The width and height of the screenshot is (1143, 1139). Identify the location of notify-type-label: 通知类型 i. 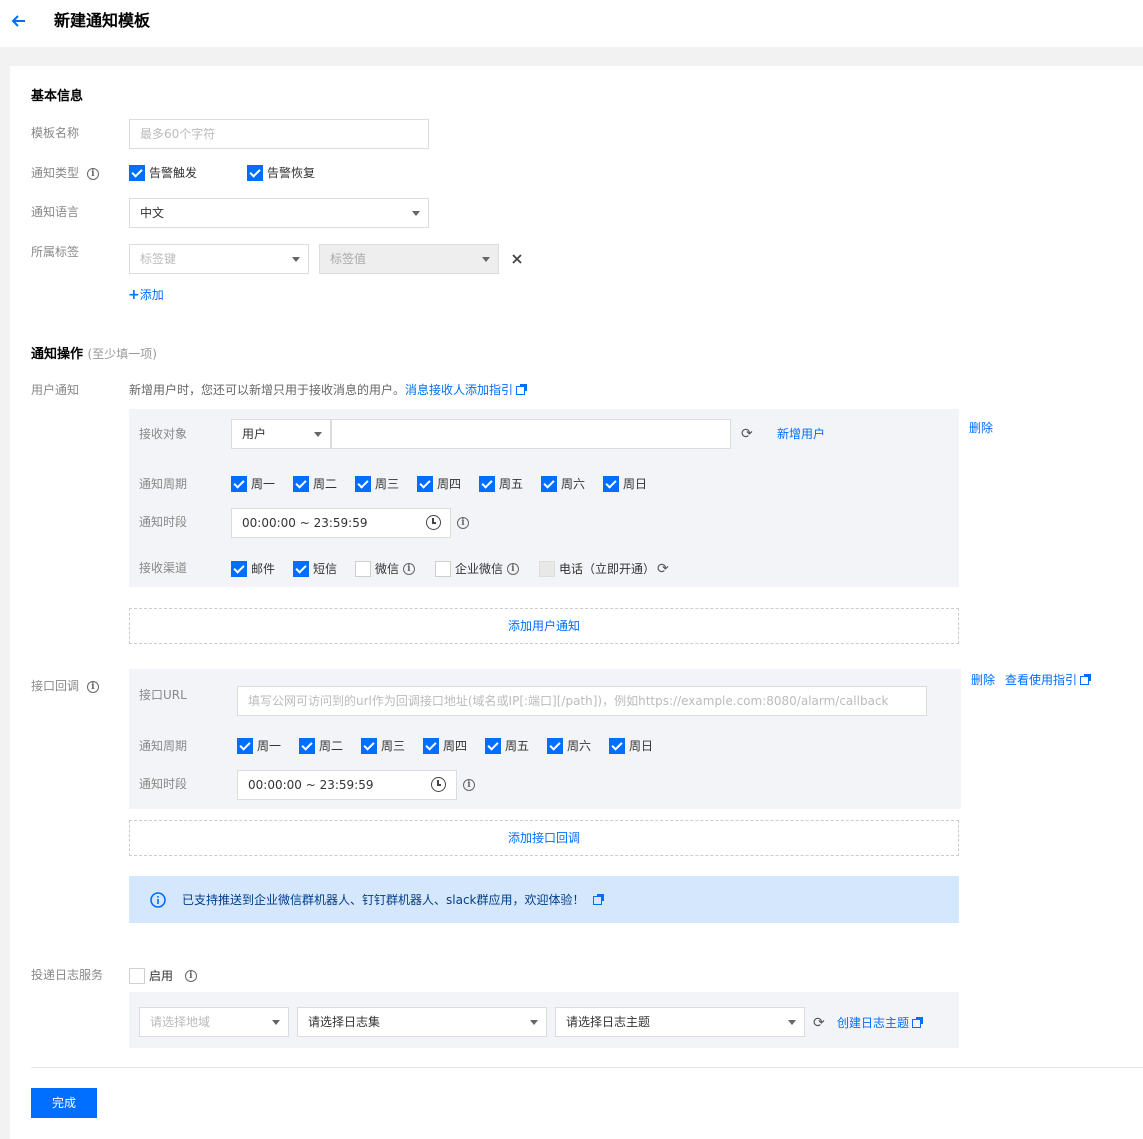
(65, 173).